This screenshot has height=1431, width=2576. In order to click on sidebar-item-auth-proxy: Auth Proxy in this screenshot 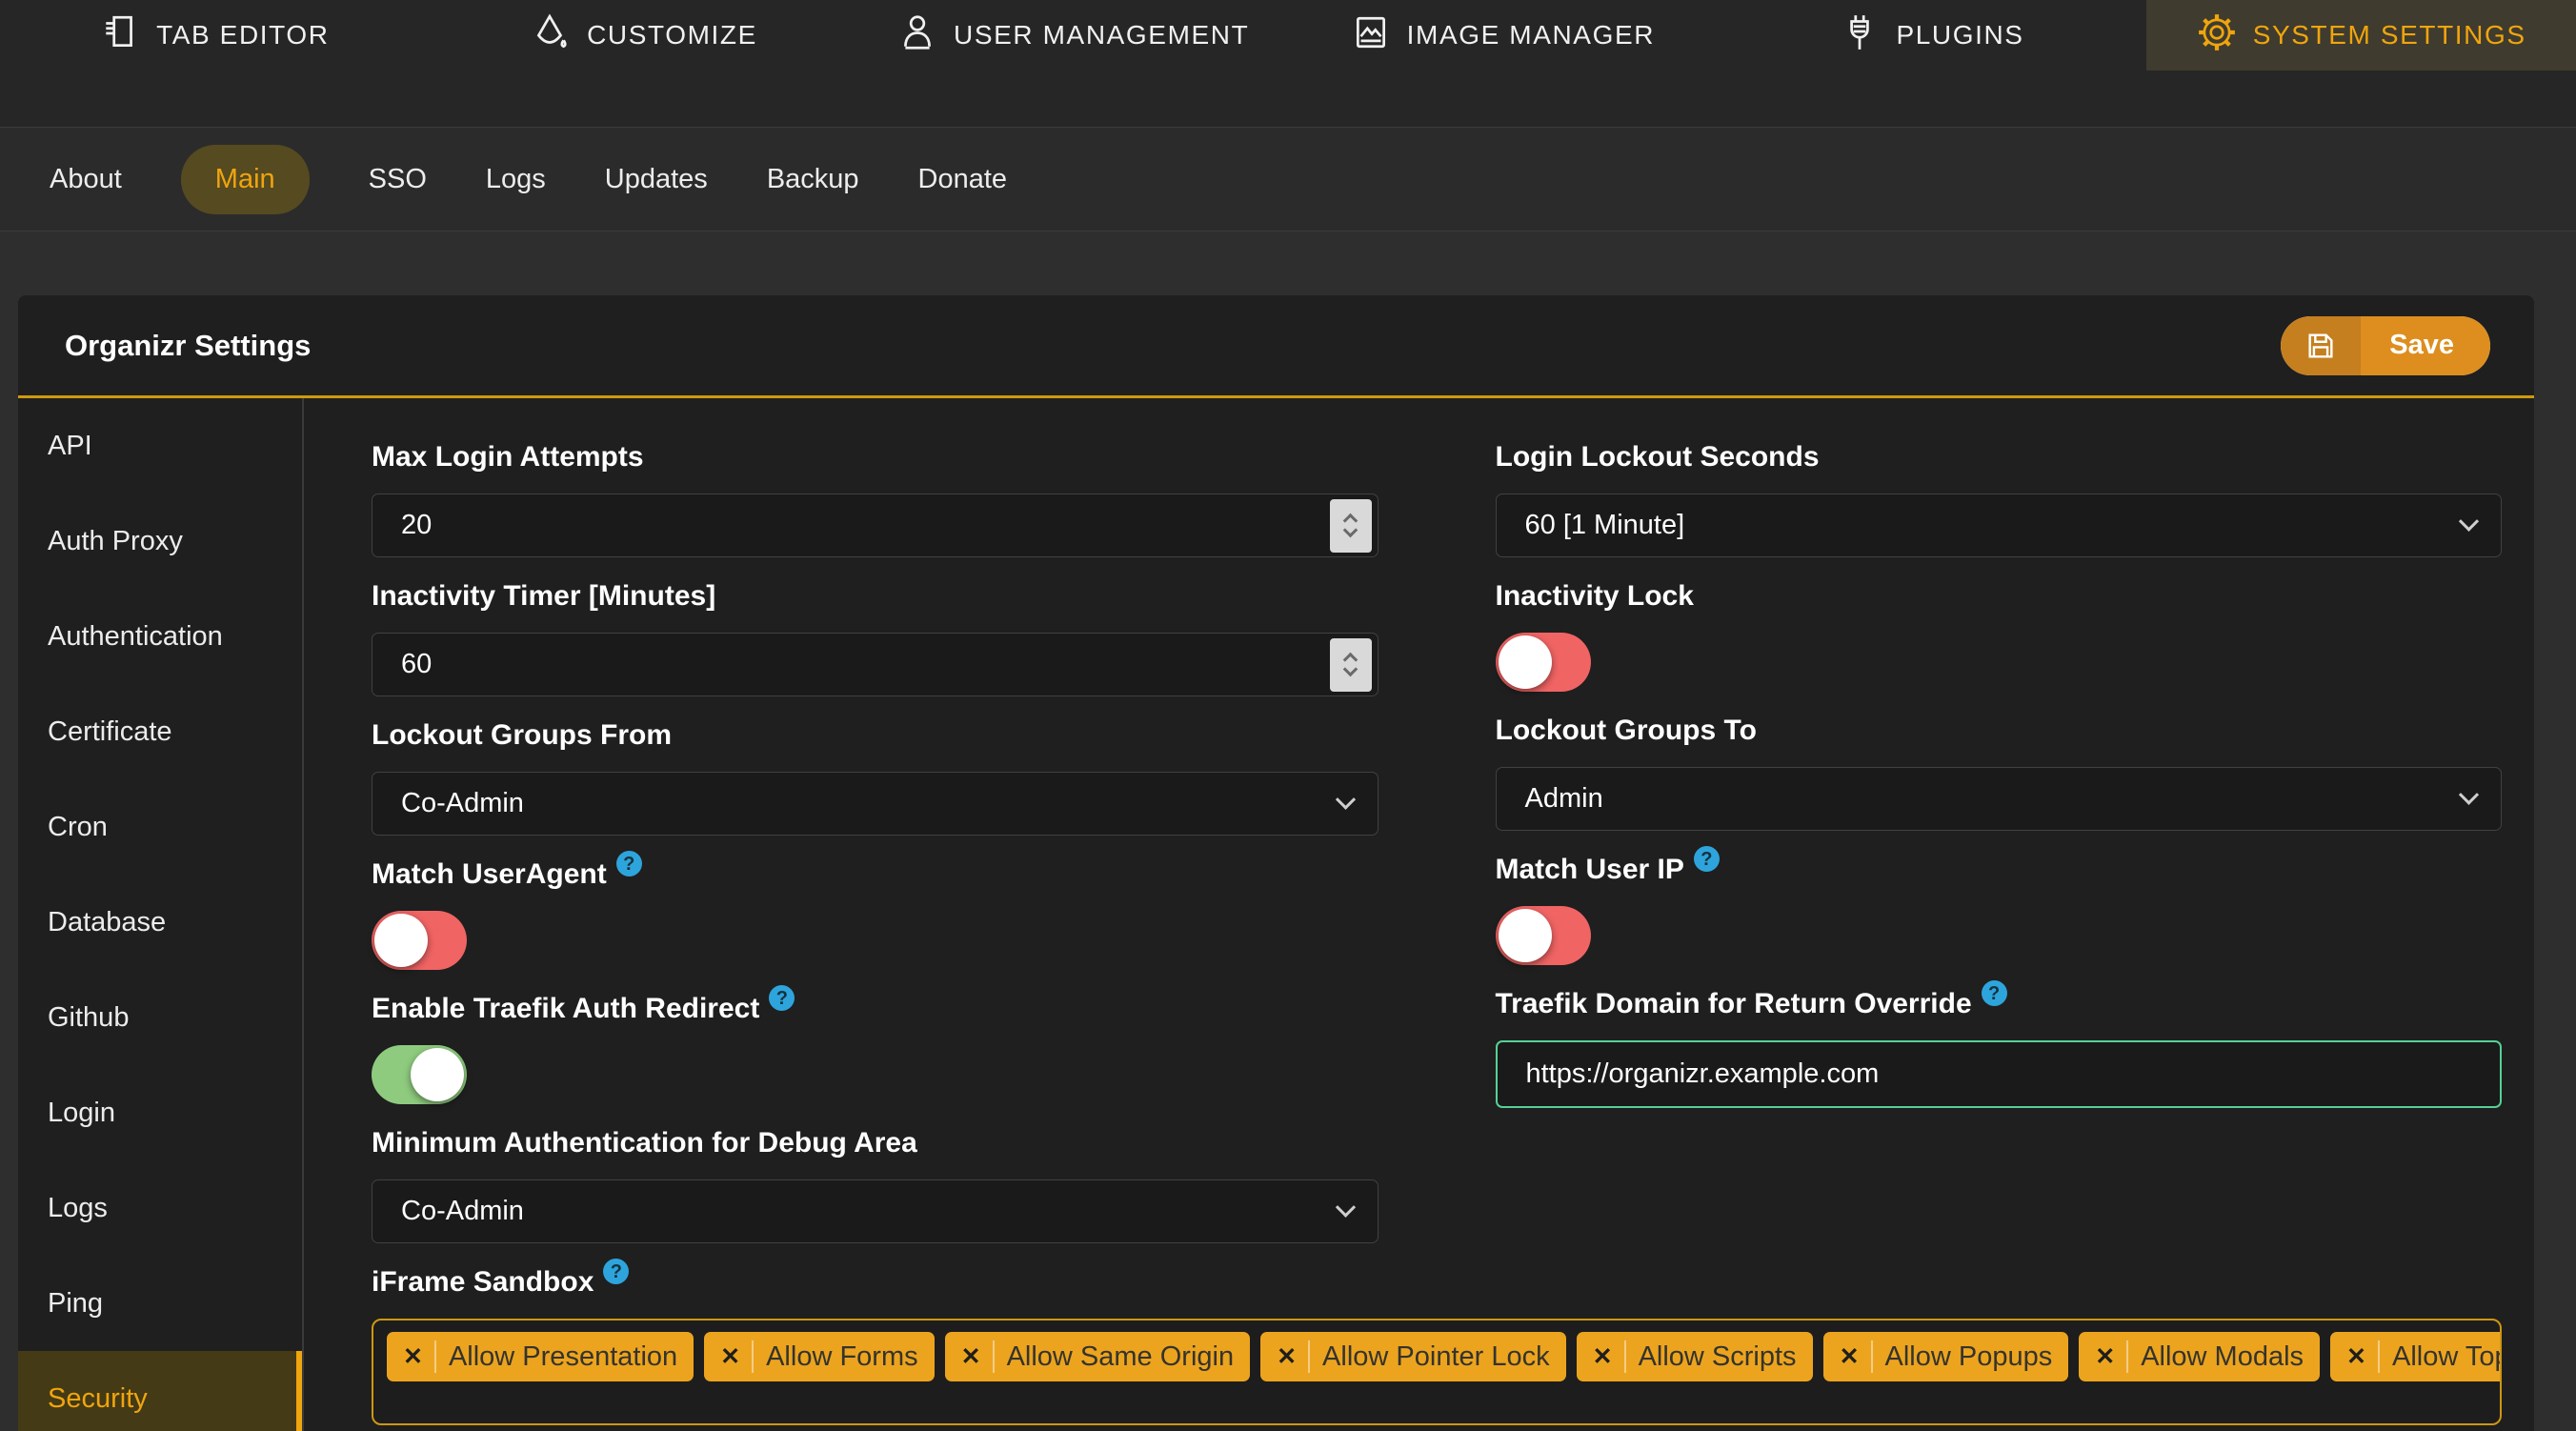, I will do `click(160, 541)`.